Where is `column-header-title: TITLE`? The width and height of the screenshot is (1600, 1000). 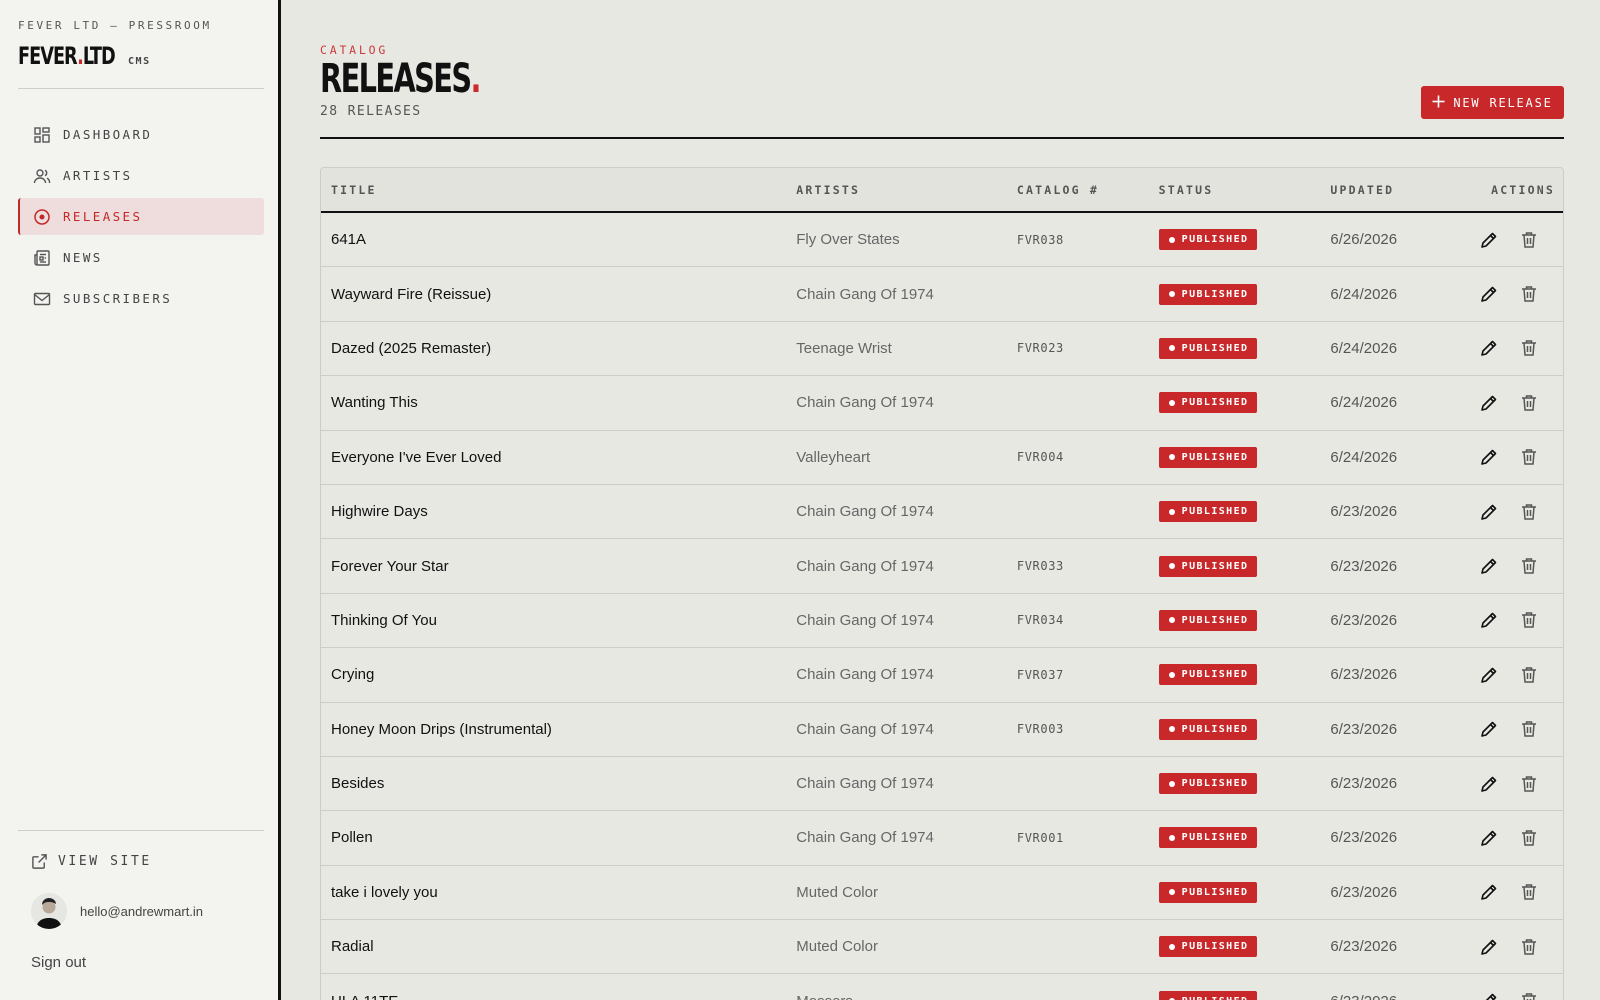
column-header-title: TITLE is located at coordinates (558, 190).